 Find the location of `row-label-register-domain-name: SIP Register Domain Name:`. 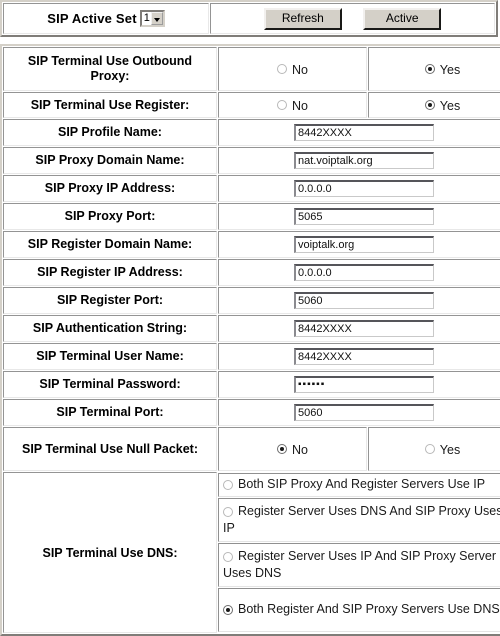

row-label-register-domain-name: SIP Register Domain Name: is located at coordinates (110, 244).